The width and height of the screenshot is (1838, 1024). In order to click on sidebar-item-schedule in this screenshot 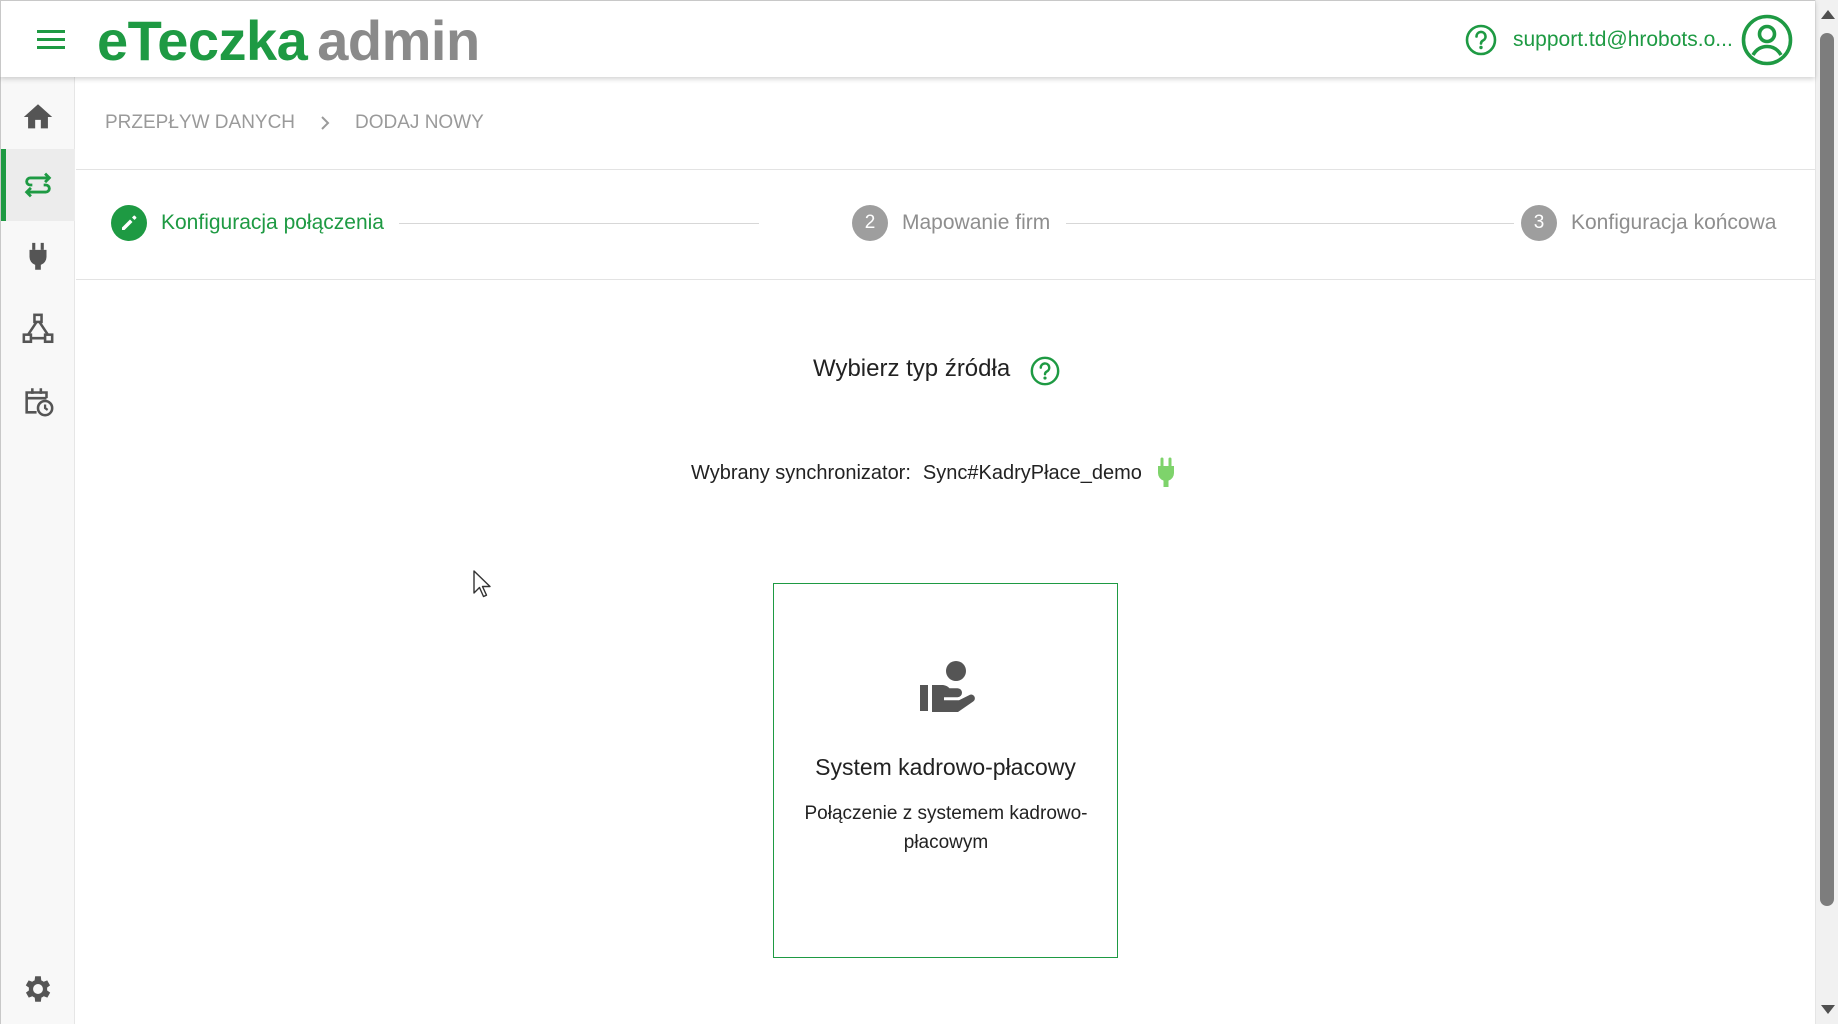, I will do `click(38, 401)`.